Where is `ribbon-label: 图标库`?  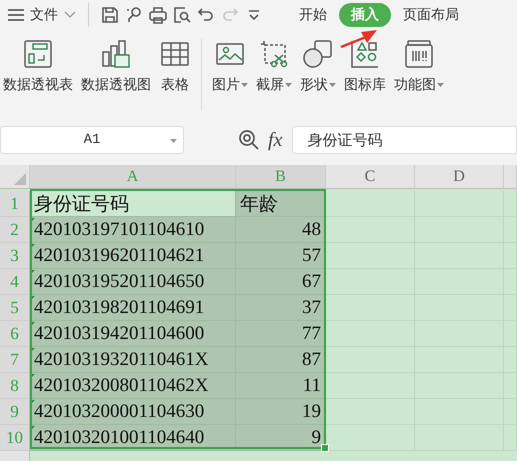
ribbon-label: 图标库 is located at coordinates (365, 85).